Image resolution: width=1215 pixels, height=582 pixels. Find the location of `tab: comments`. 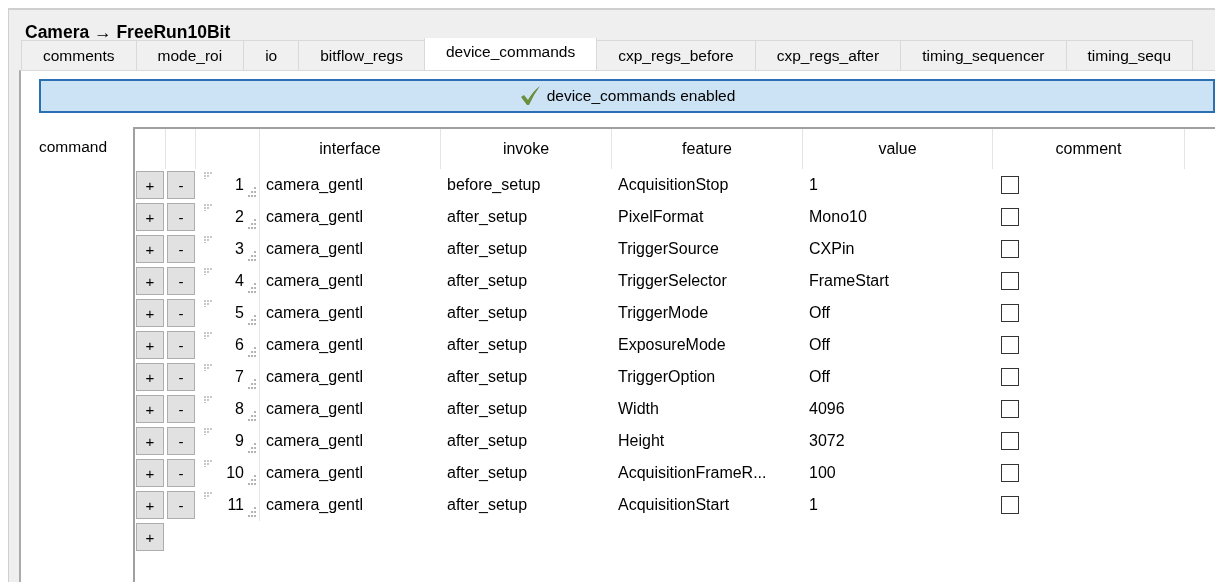

tab: comments is located at coordinates (79, 55).